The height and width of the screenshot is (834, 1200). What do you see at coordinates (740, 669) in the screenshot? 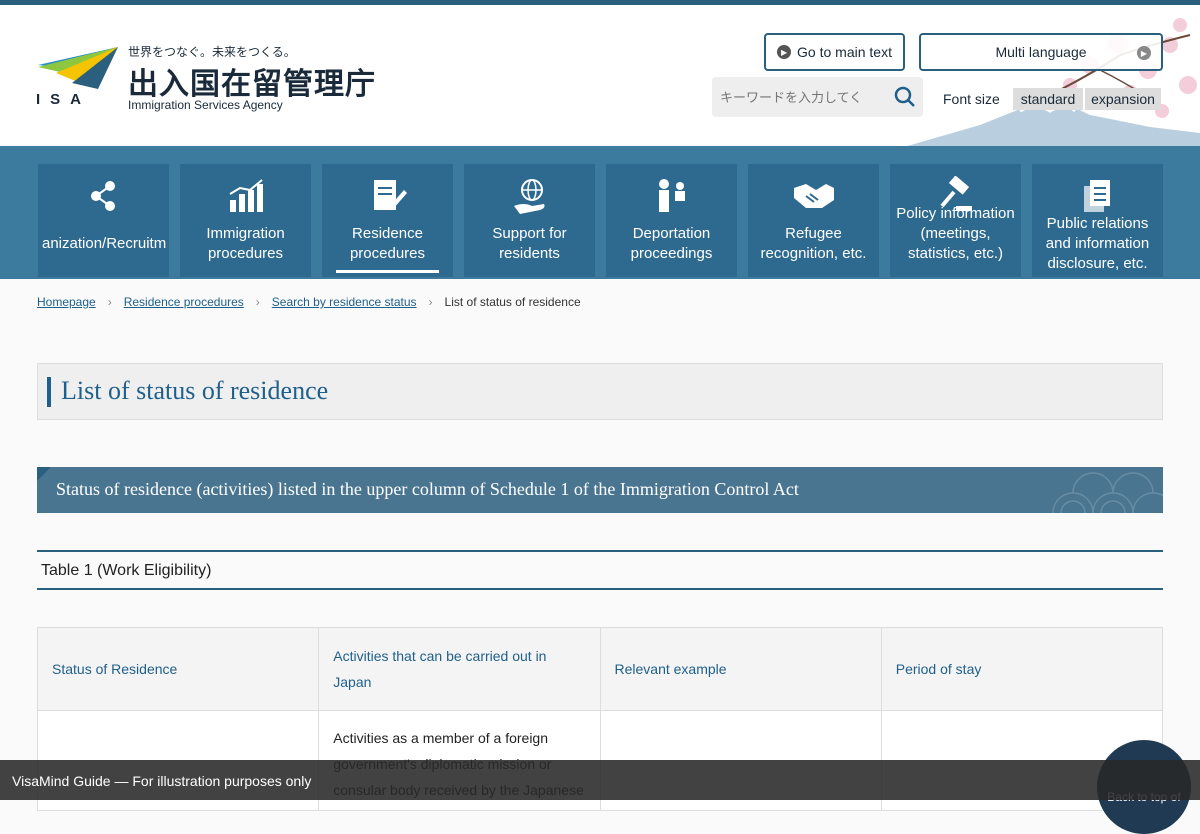
I see `column-header: Relevant example` at bounding box center [740, 669].